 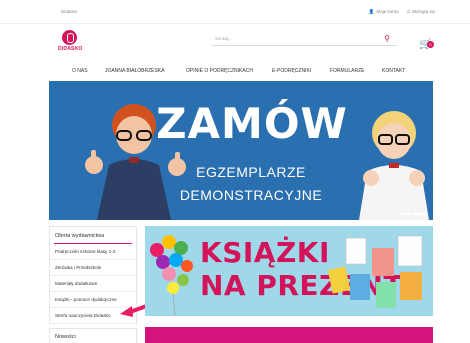 What do you see at coordinates (252, 123) in the screenshot?
I see `hero-title: ZAMÓW` at bounding box center [252, 123].